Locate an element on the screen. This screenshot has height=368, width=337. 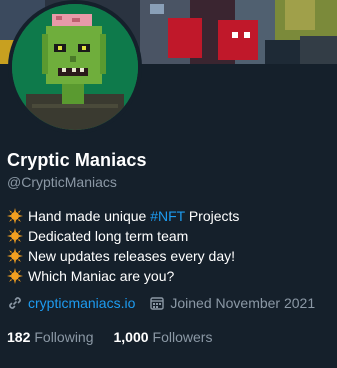
zombie-avatar-image is located at coordinates (75, 67).